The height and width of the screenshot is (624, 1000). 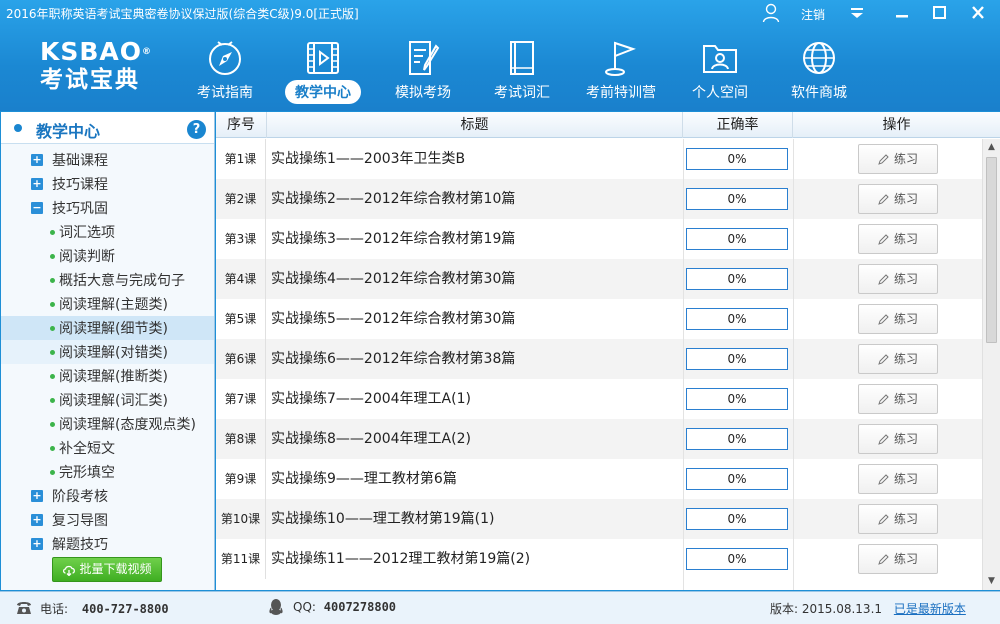 I want to click on lesson-title: 实战操练8——2004年理工A(2), so click(x=371, y=439).